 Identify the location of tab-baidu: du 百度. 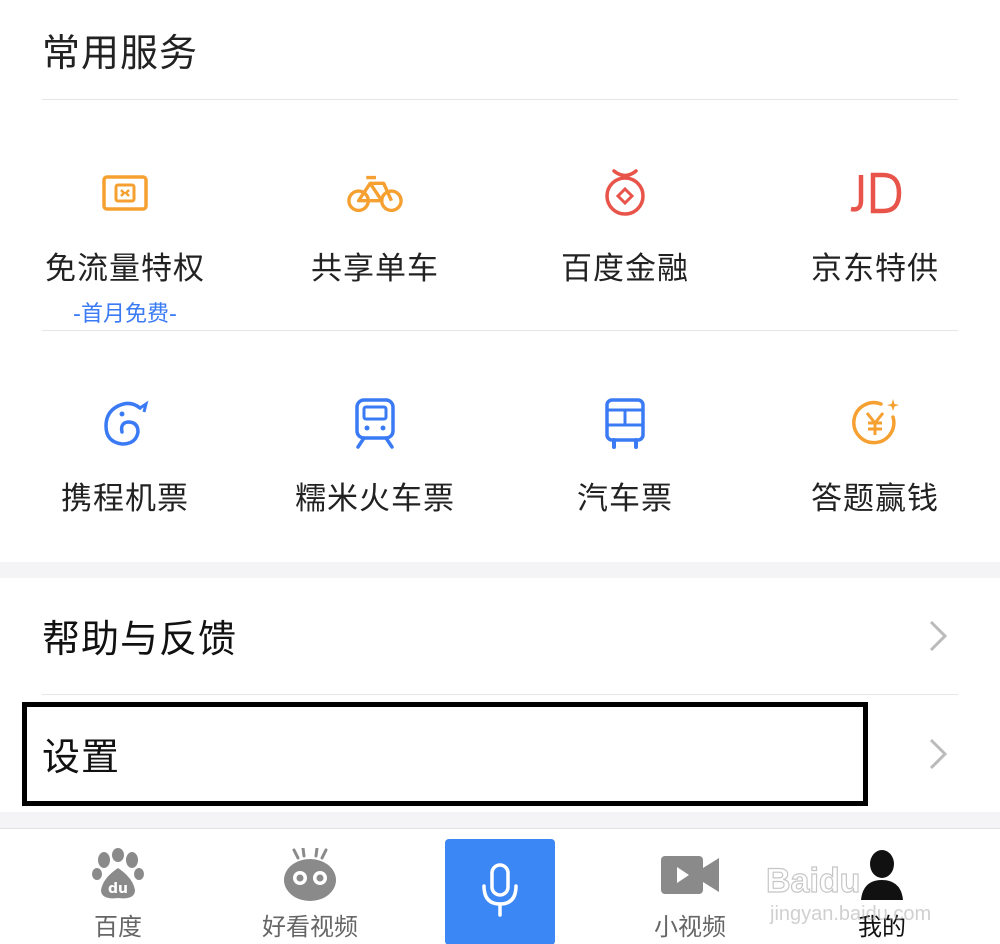
(118, 886).